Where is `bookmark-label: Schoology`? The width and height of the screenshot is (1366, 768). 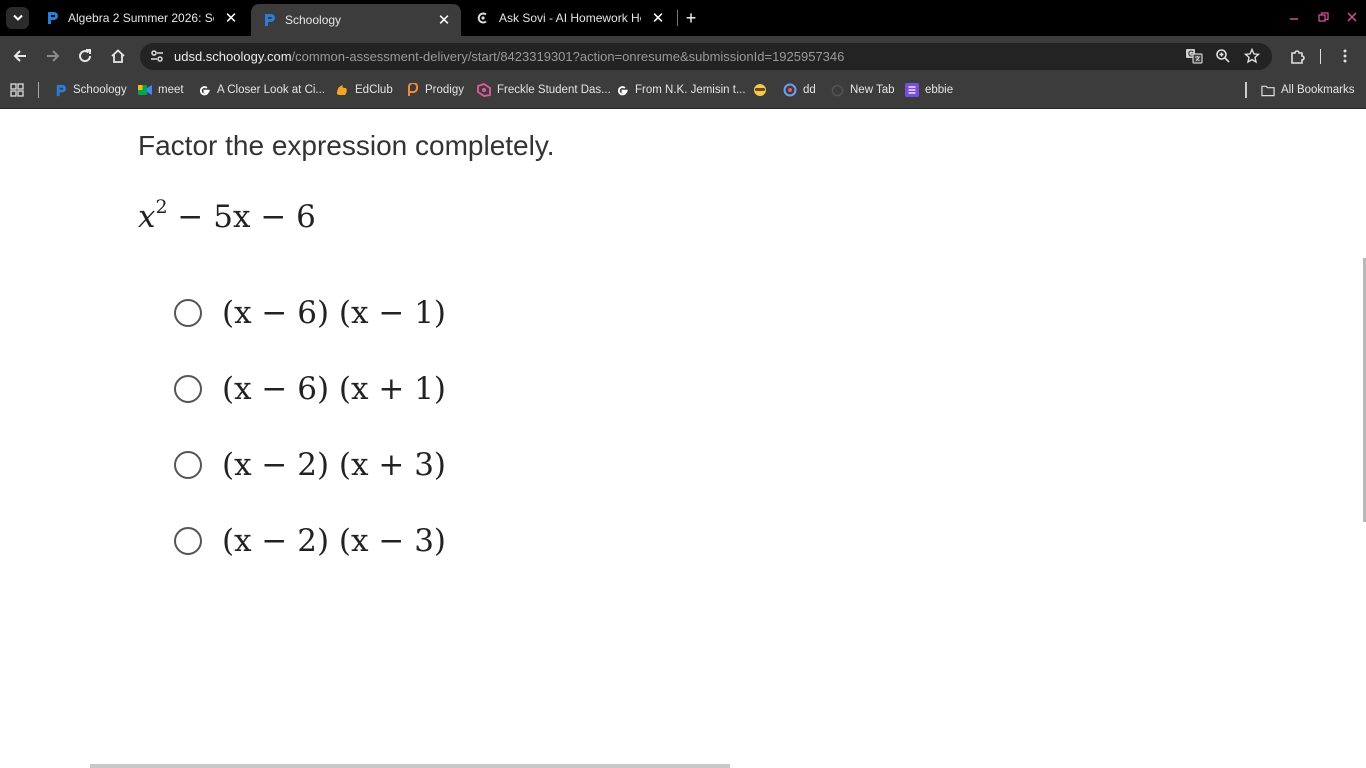
bookmark-label: Schoology is located at coordinates (100, 90).